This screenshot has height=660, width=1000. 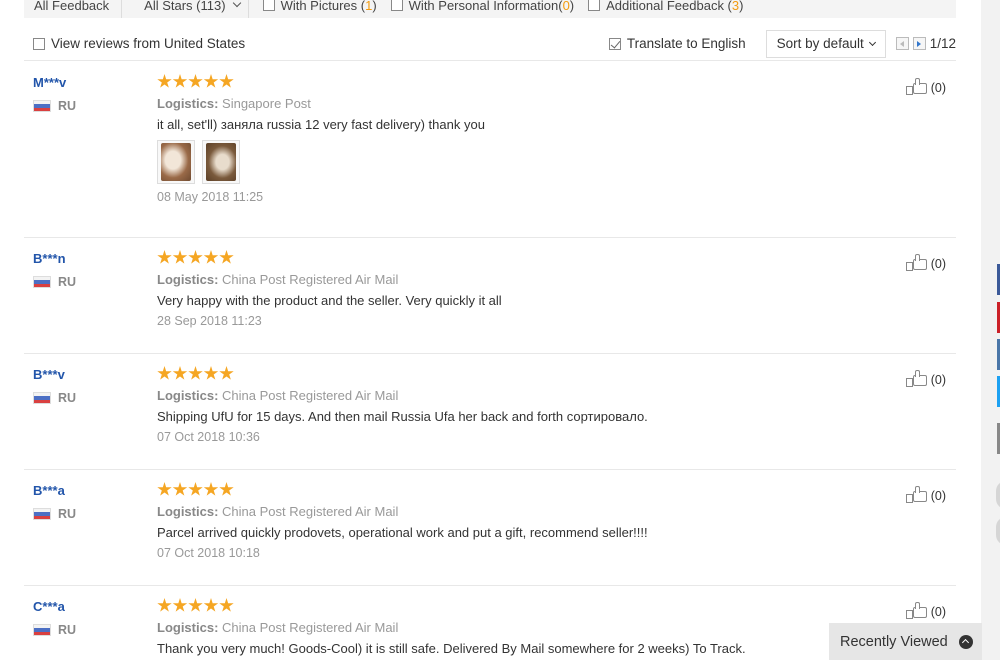 What do you see at coordinates (50, 82) in the screenshot?
I see `reviewer-name: M***v` at bounding box center [50, 82].